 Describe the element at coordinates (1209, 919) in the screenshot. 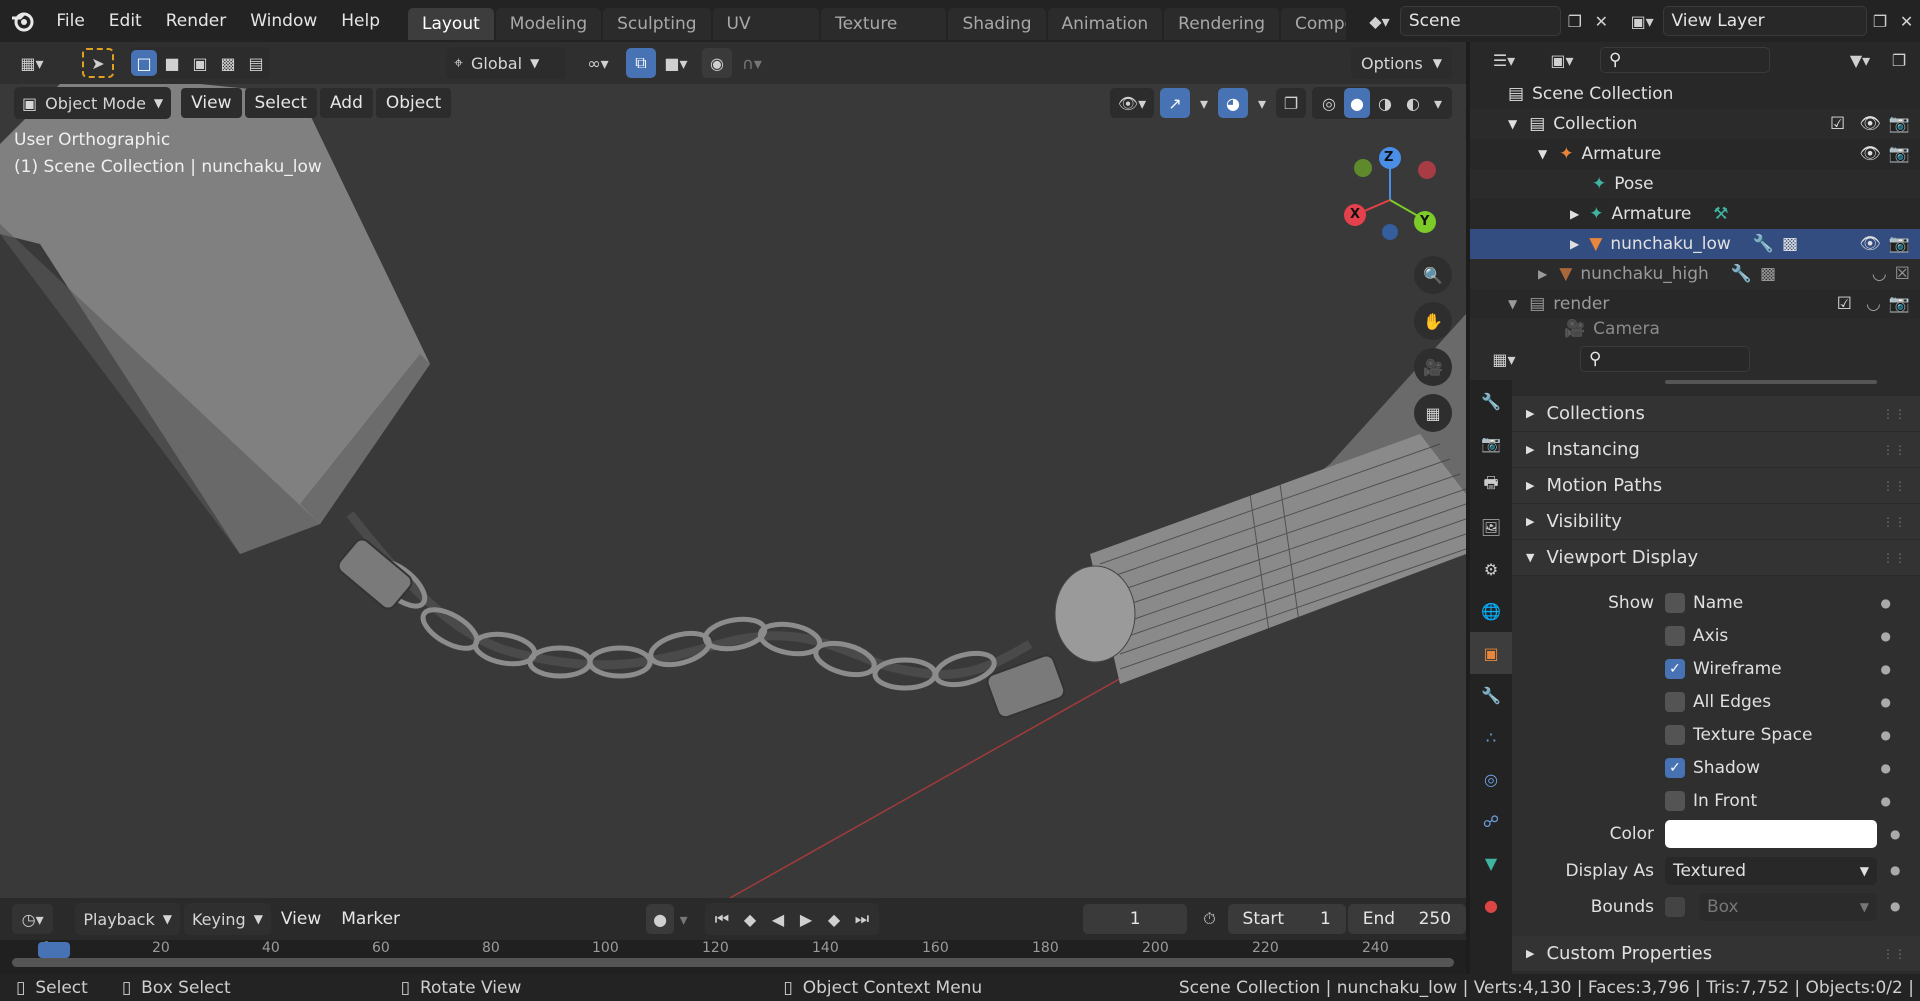

I see `stopwatch-icon: ⏱` at that location.